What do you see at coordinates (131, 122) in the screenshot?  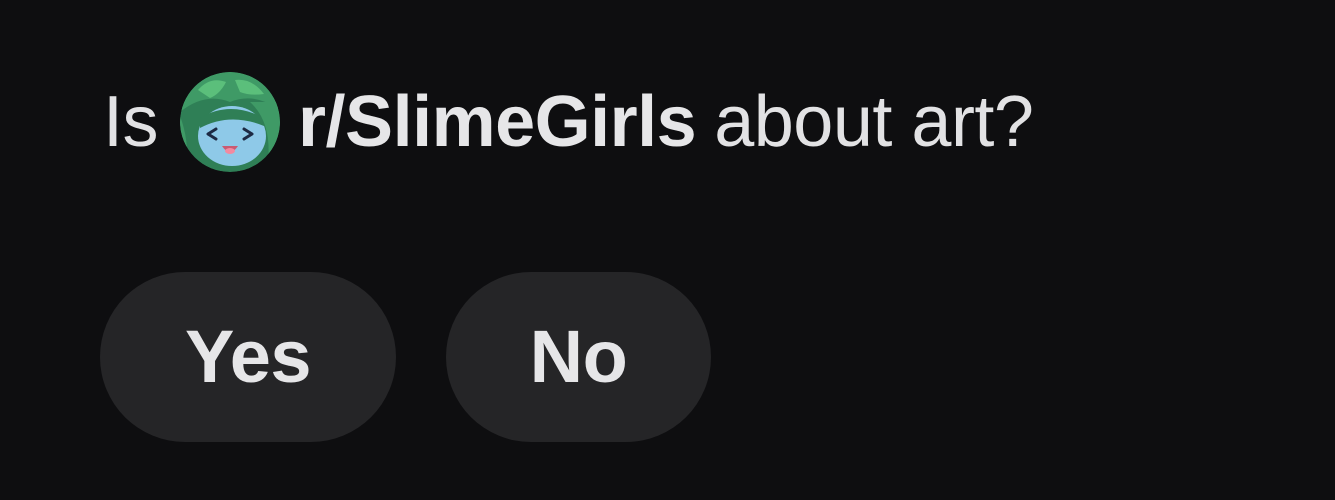 I see `question-prefix: Is` at bounding box center [131, 122].